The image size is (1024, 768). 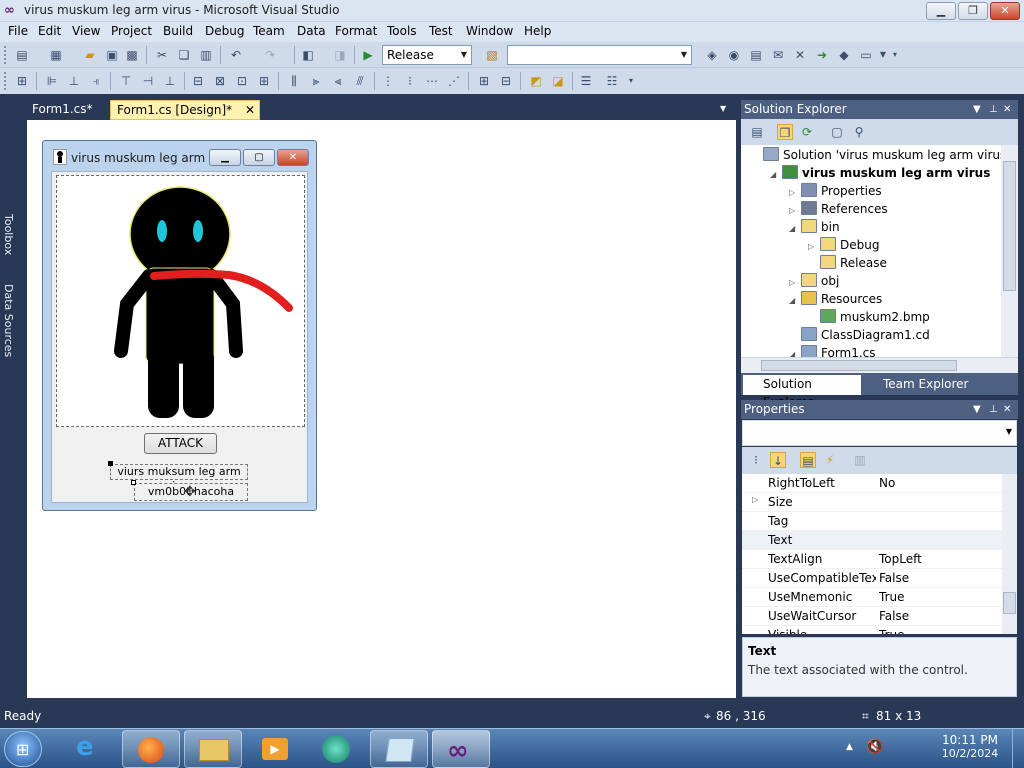 I want to click on navigate-forward-icon: ◨, so click(x=340, y=55).